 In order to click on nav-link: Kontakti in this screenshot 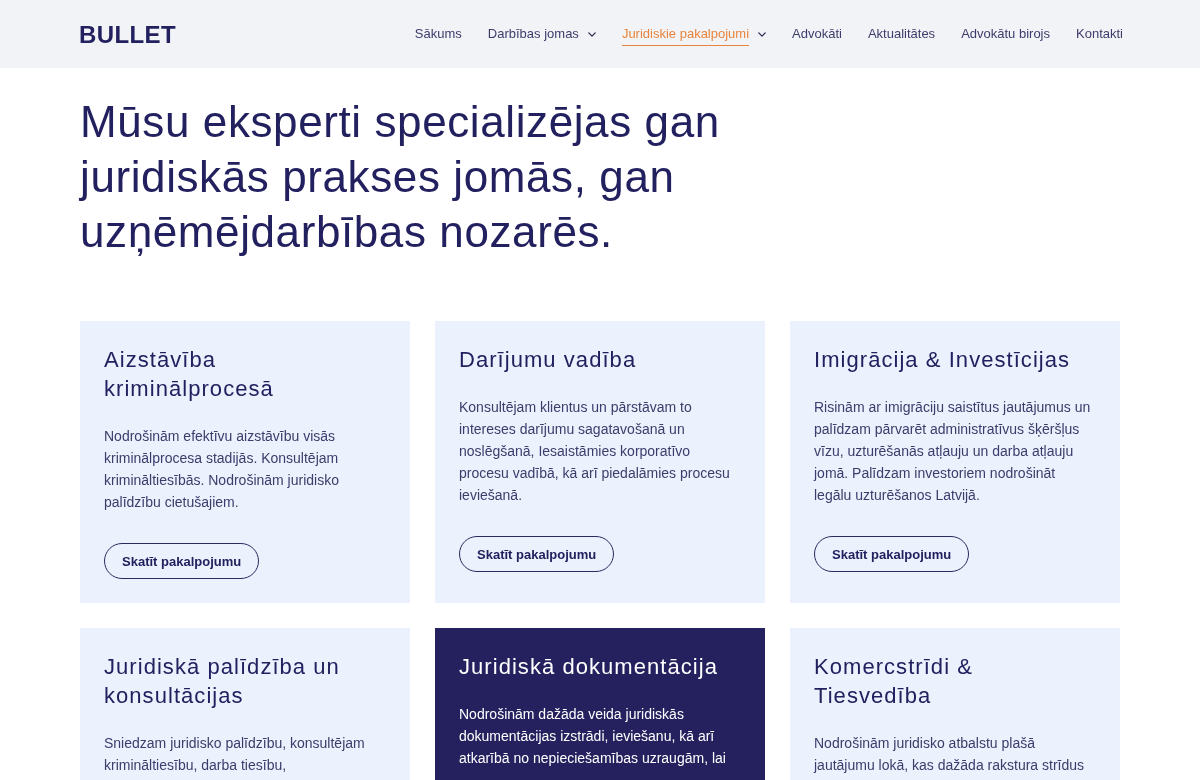, I will do `click(1099, 34)`.